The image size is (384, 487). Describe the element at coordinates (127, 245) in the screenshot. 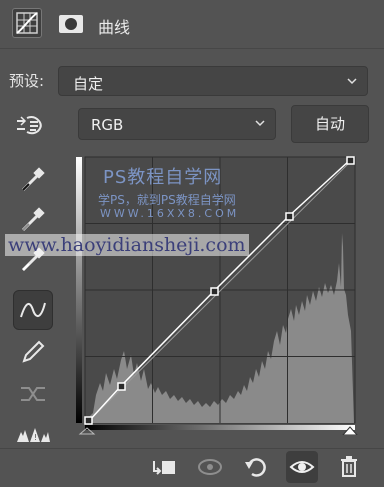

I see `watermark-site: www.haoyidiansheji.com` at that location.